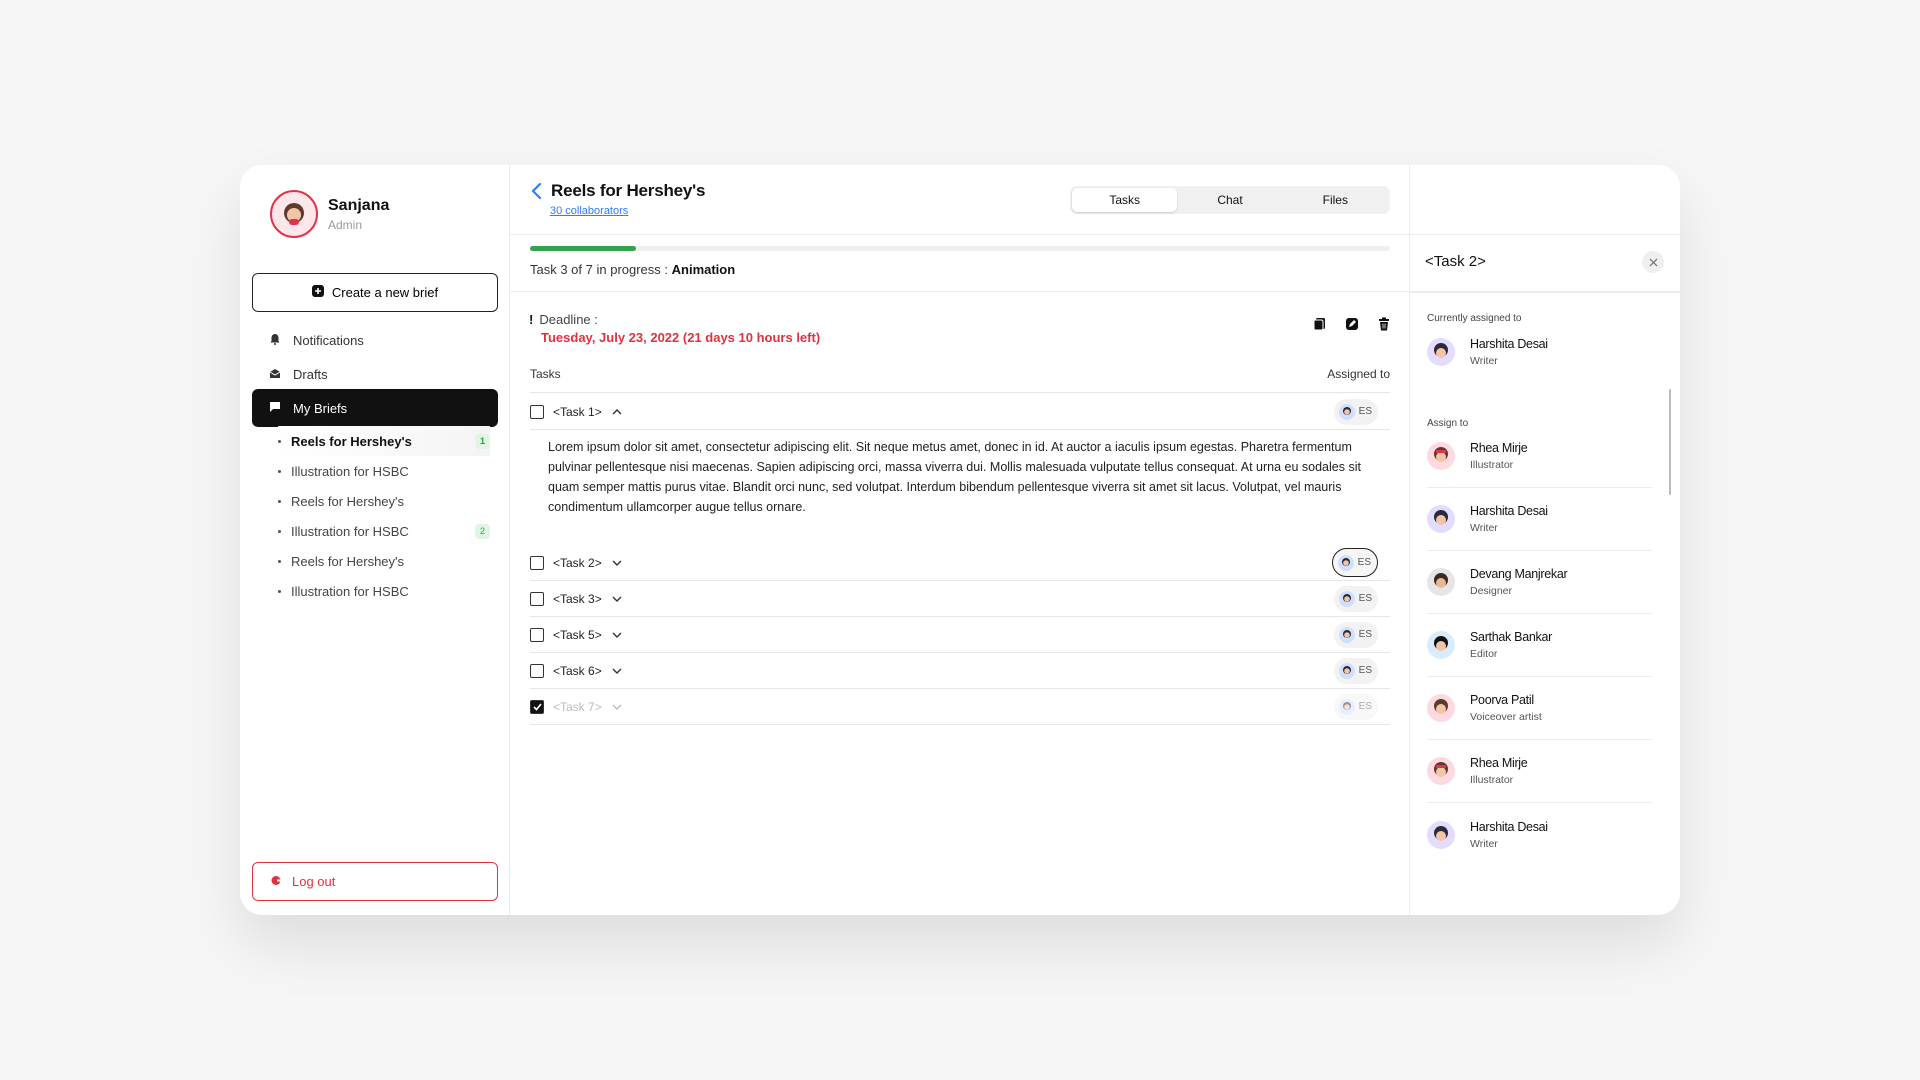 Image resolution: width=1920 pixels, height=1080 pixels. Describe the element at coordinates (1502, 700) in the screenshot. I see `person-name: Poorva Patil` at that location.